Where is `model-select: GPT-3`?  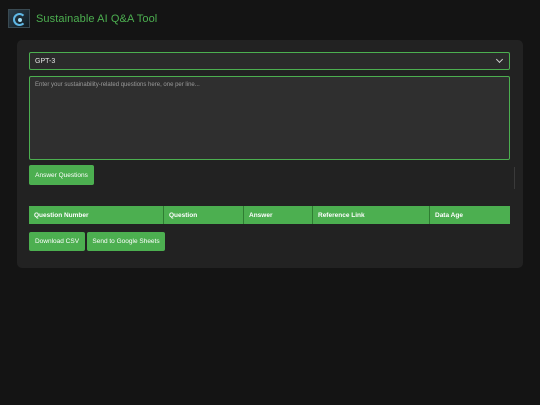
model-select: GPT-3 is located at coordinates (269, 61).